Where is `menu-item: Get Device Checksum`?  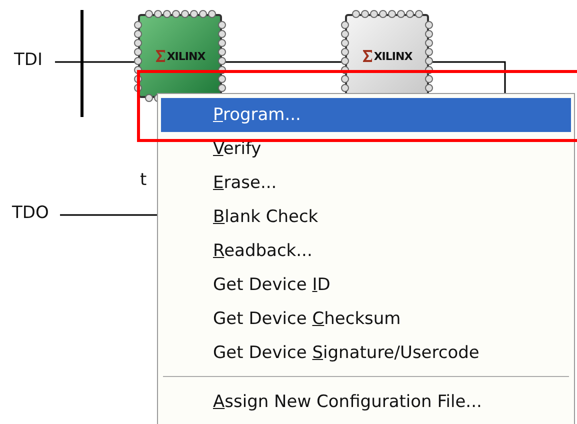
menu-item: Get Device Checksum is located at coordinates (366, 319).